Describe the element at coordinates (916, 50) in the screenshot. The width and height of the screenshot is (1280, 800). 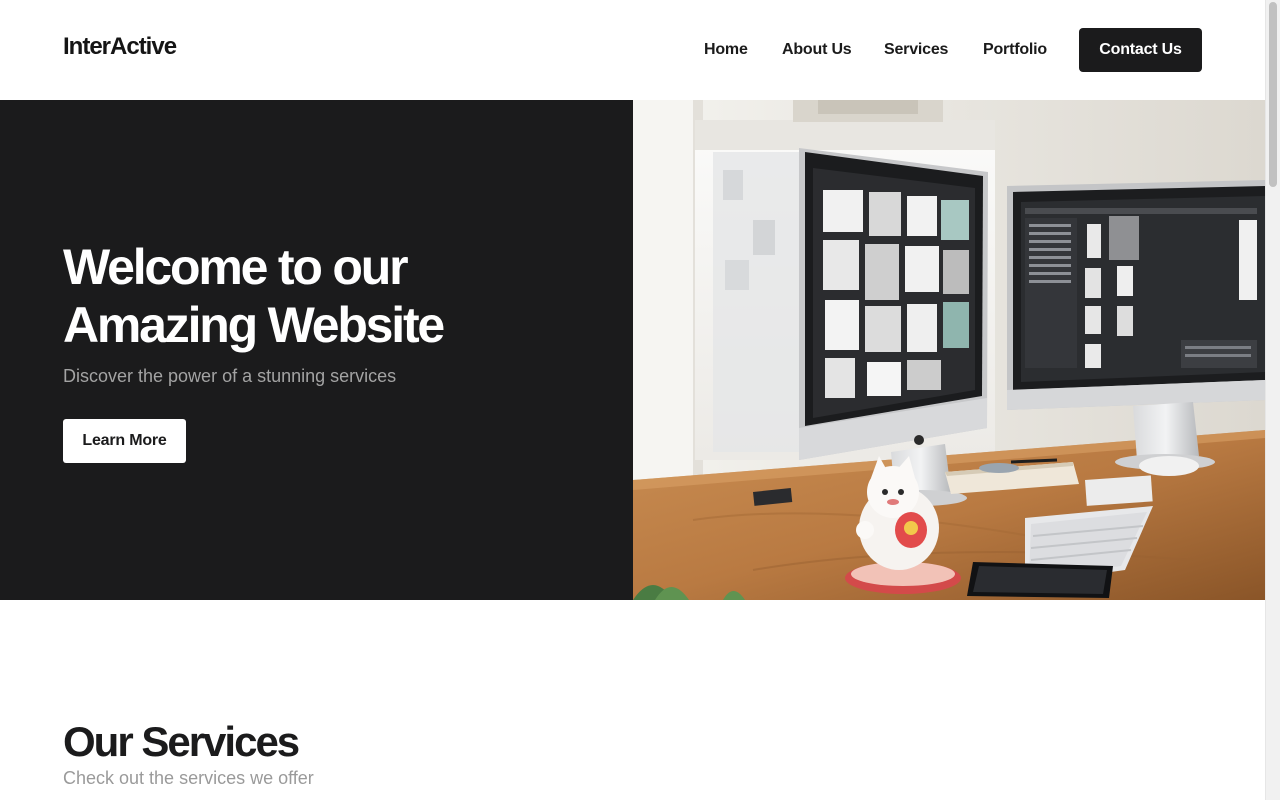
I see `nav-services-link: Services` at that location.